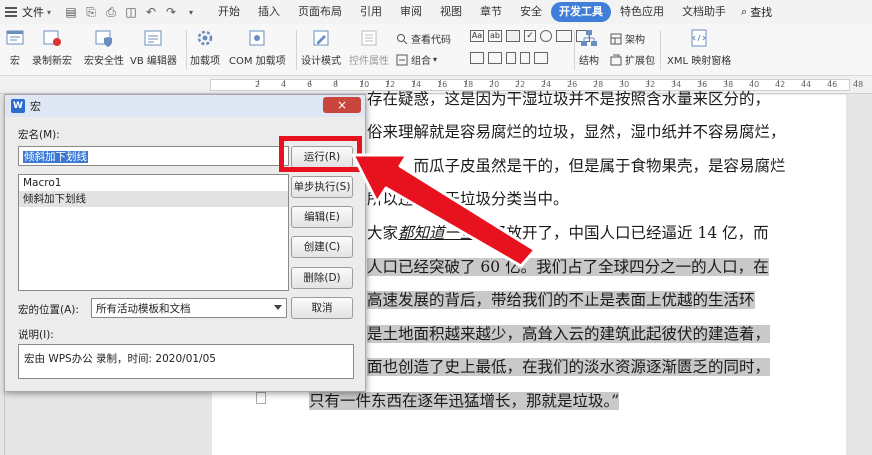 This screenshot has height=455, width=872. What do you see at coordinates (310, 84) in the screenshot?
I see `ruler-number: 6` at bounding box center [310, 84].